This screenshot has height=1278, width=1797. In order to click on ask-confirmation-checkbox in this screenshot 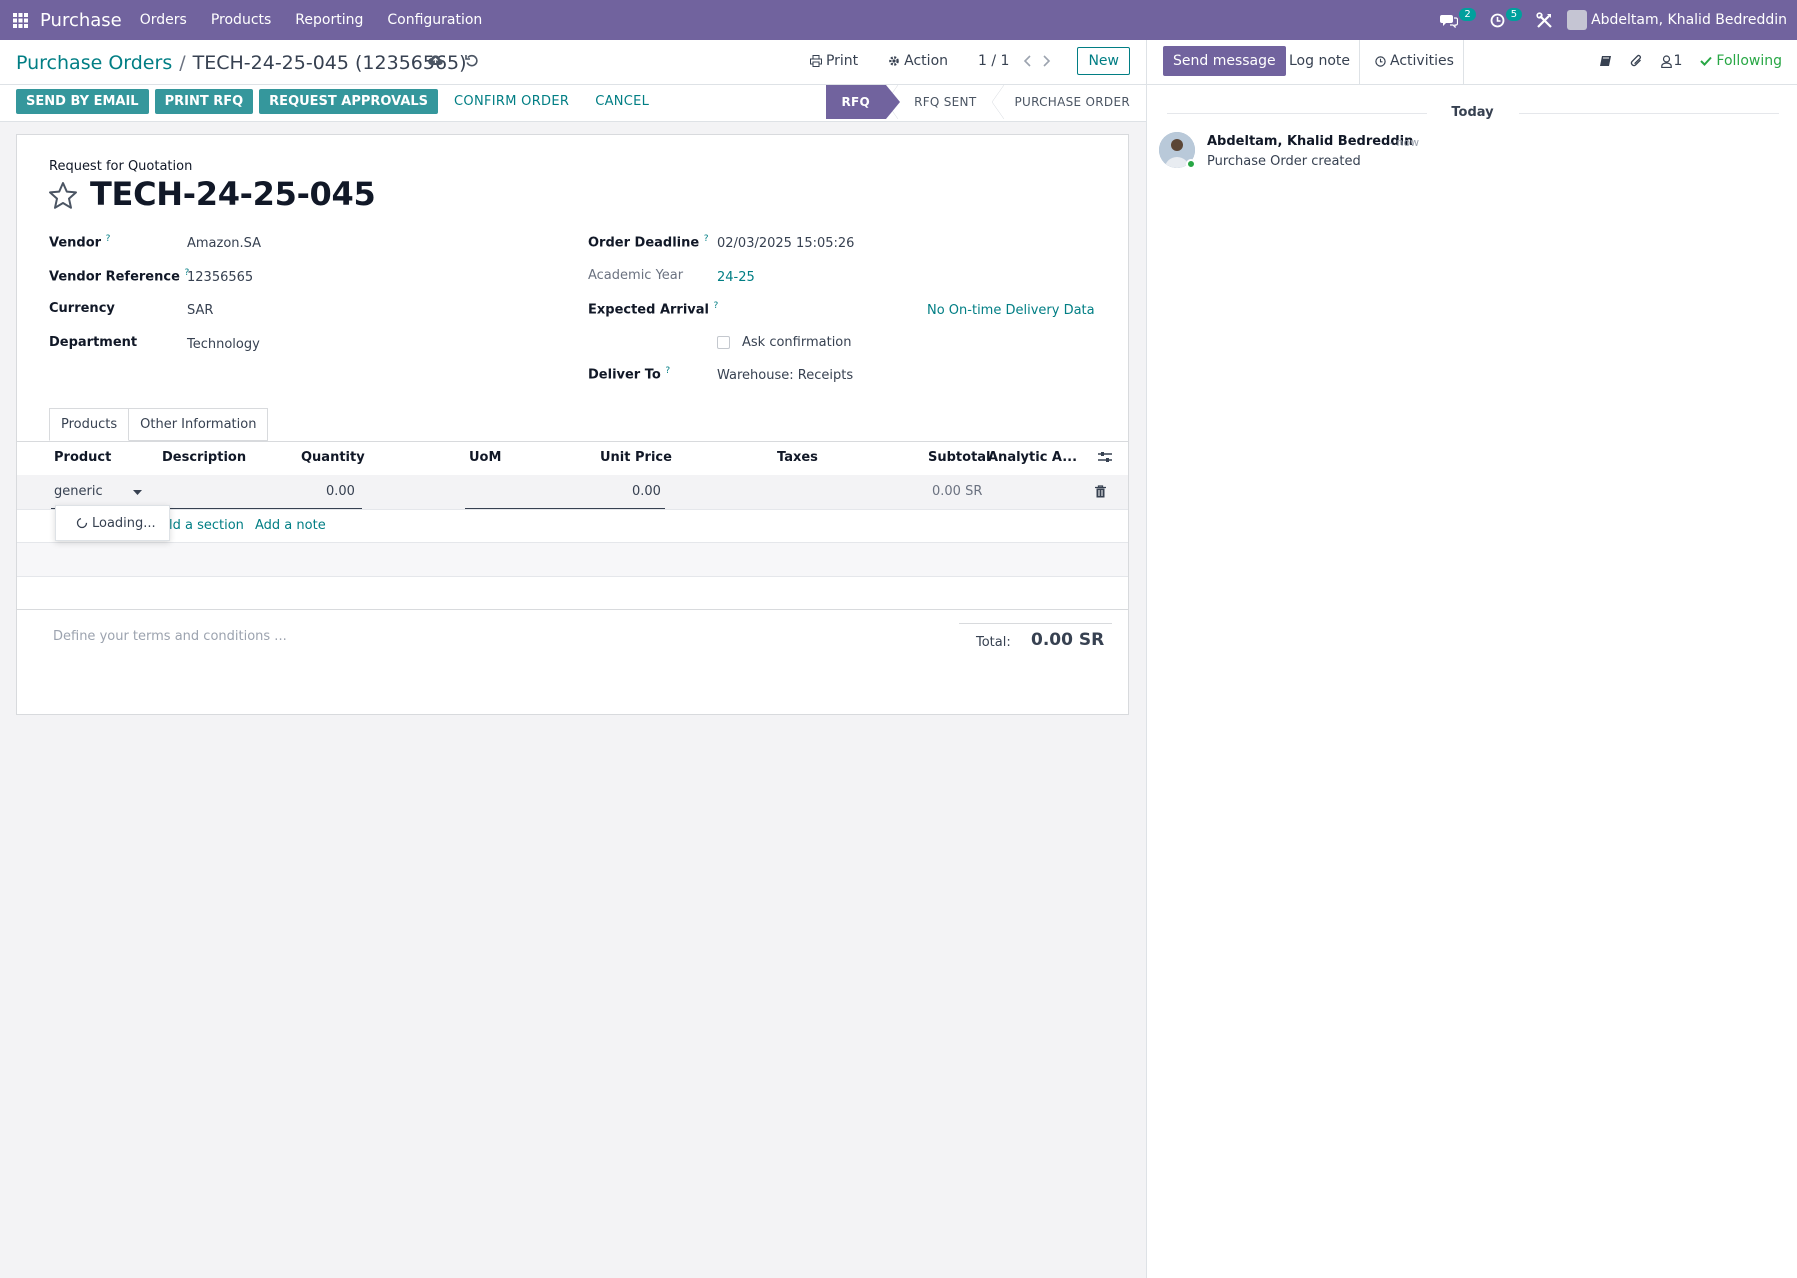, I will do `click(723, 342)`.